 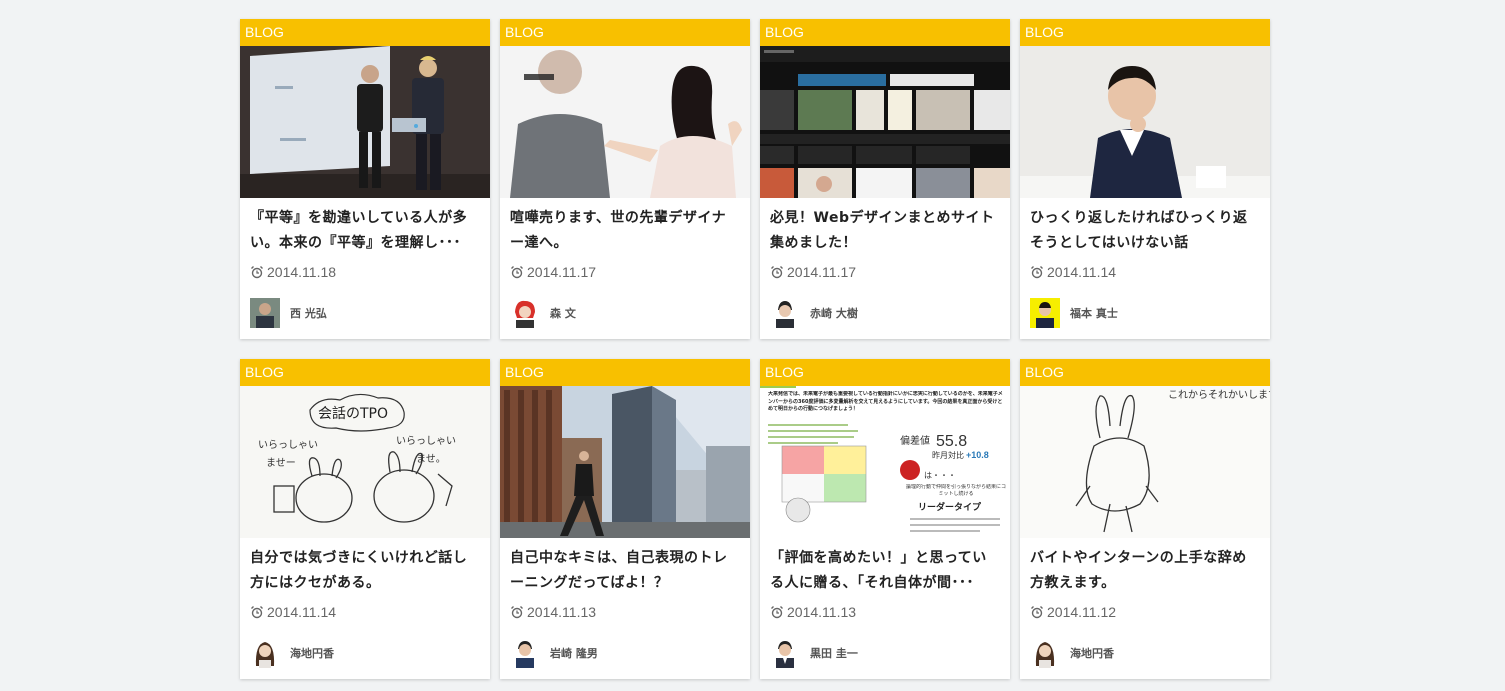 I want to click on author: 福本 真士, so click(x=1074, y=313).